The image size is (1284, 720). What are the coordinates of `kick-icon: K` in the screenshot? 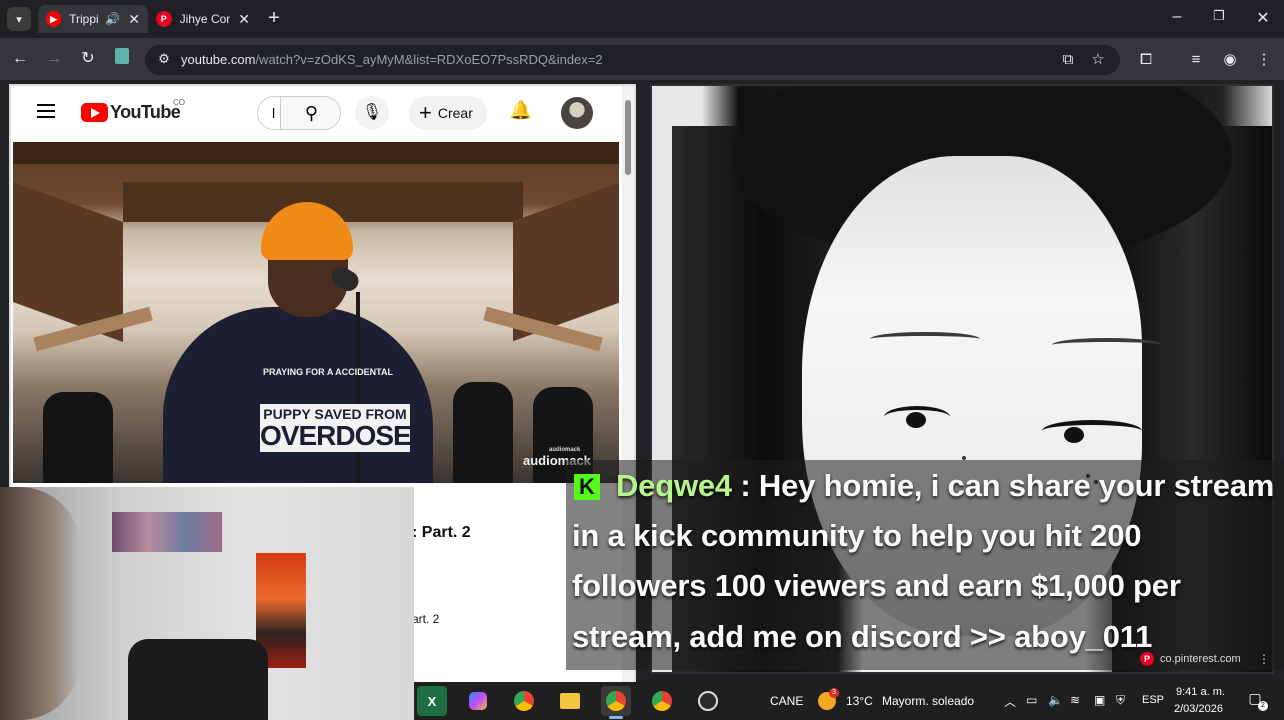 It's located at (587, 487).